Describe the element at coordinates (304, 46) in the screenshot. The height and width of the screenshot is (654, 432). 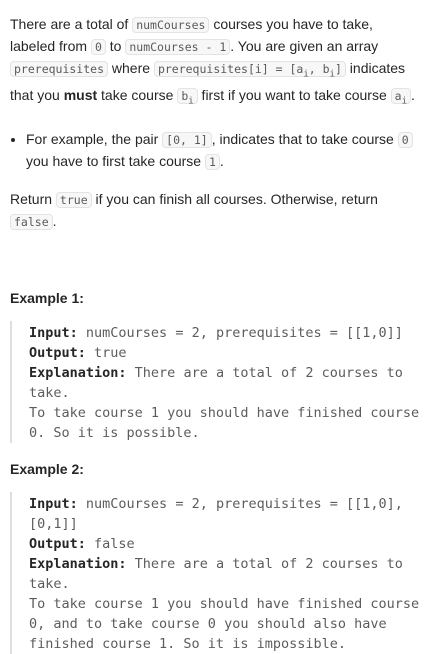
I see `intro-text: . You are given an array` at that location.